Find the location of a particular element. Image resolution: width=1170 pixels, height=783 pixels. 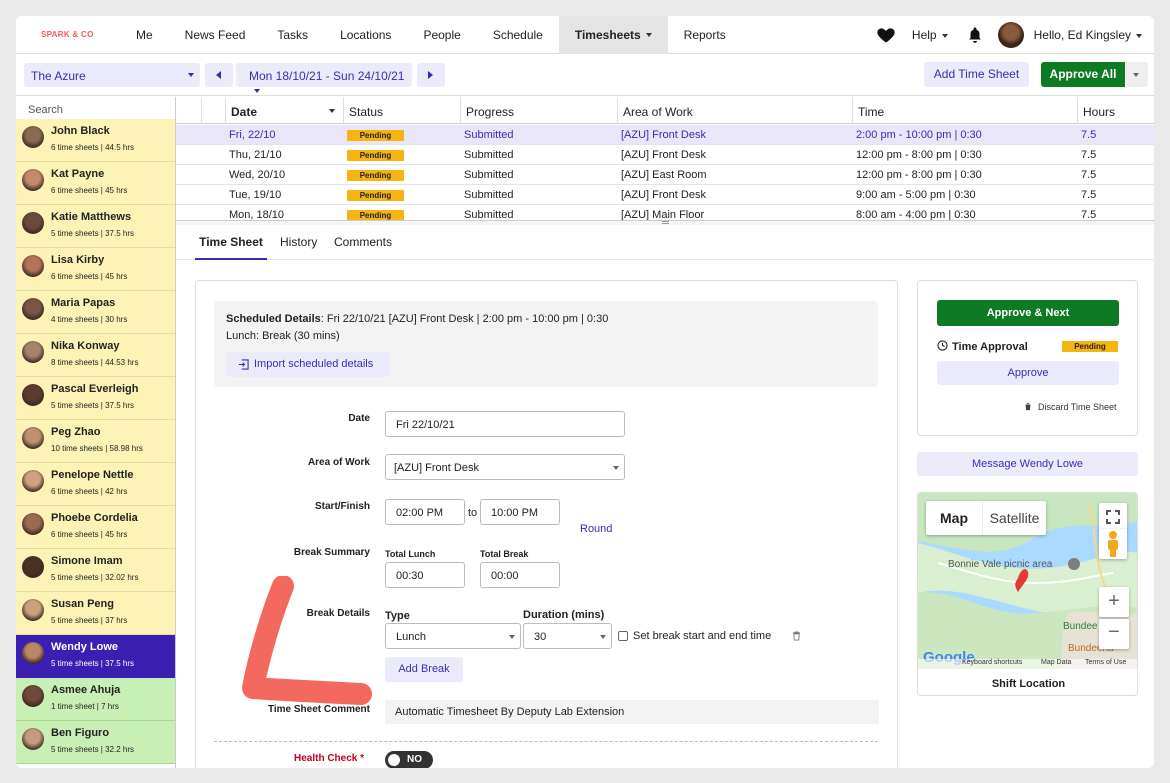

employee-detail: 1 time sheet | 7 hrs is located at coordinates (85, 706).